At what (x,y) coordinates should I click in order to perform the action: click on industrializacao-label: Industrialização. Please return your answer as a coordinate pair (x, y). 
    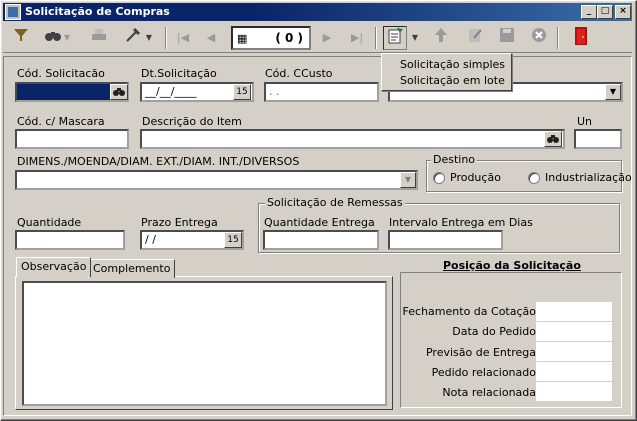
    Looking at the image, I should click on (588, 177).